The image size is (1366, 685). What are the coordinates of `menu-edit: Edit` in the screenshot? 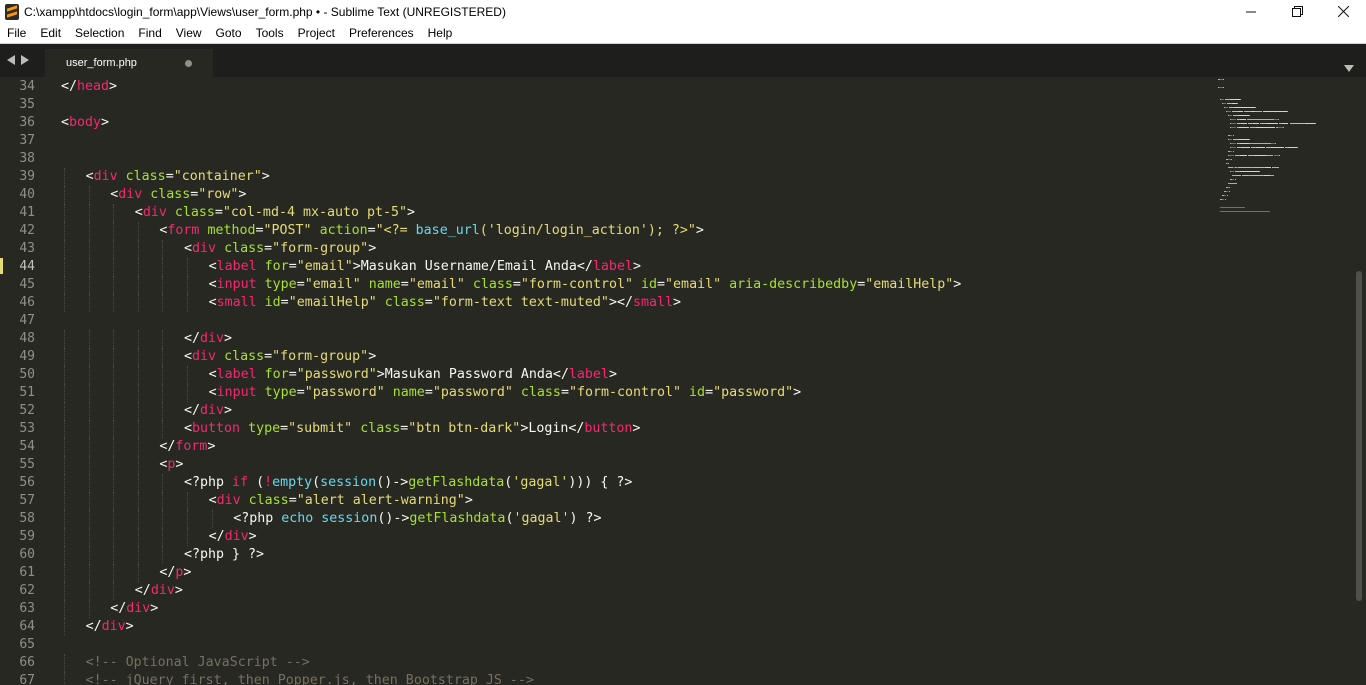 It's located at (50, 33).